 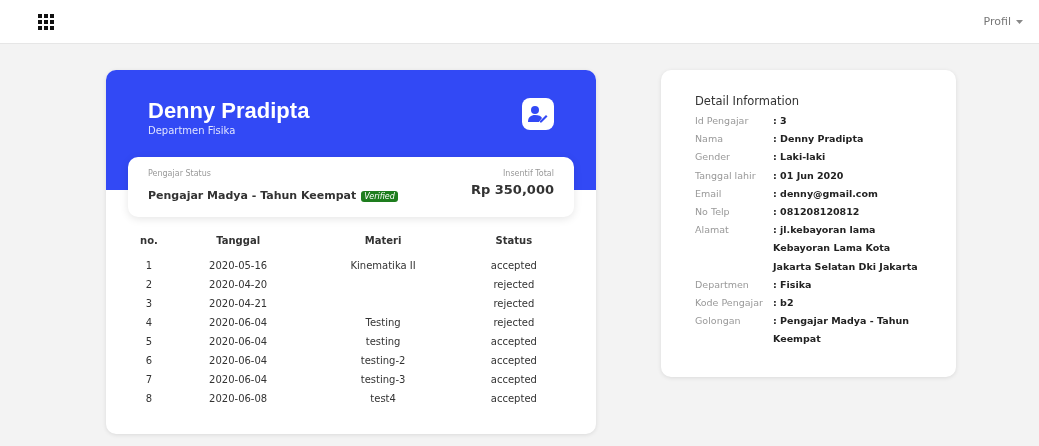 What do you see at coordinates (1019, 21) in the screenshot?
I see `caret-icon` at bounding box center [1019, 21].